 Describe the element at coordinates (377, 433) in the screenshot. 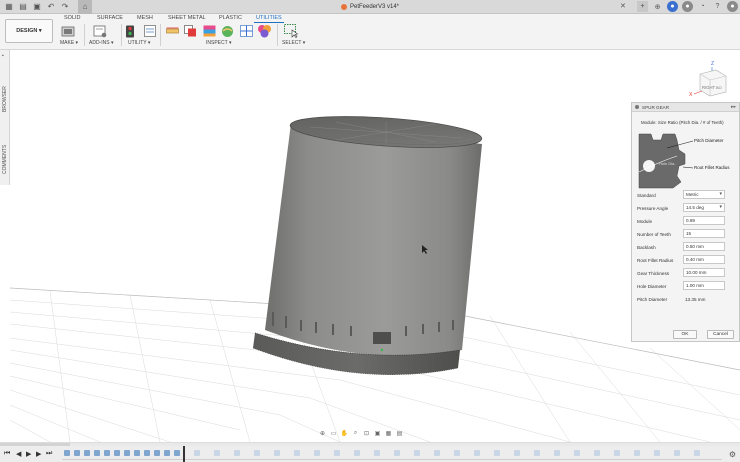

I see `display-settings-icon: ▣` at that location.